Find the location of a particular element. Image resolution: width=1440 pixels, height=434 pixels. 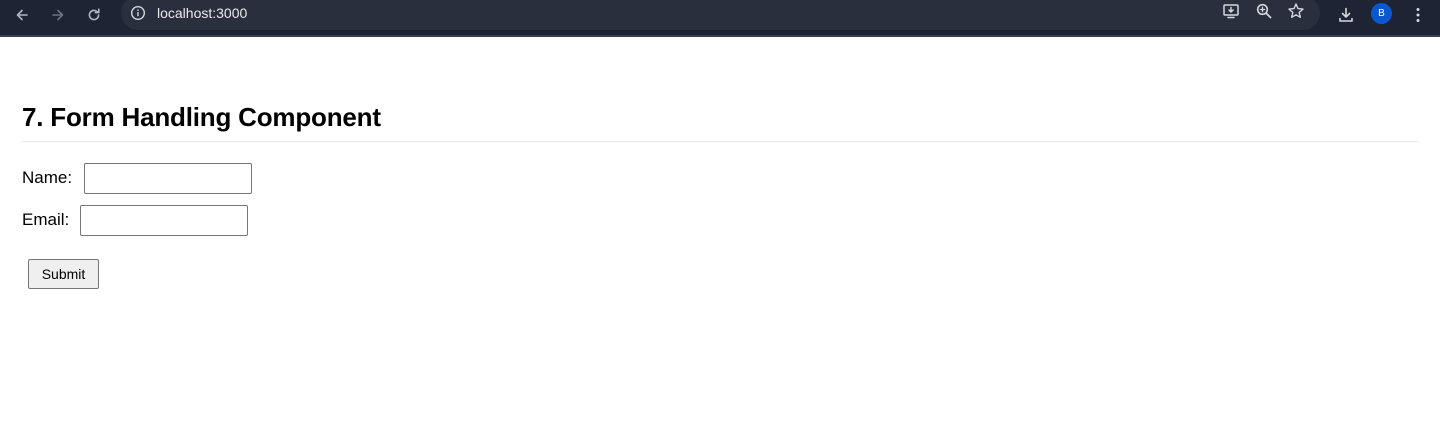

more-vertical-icon is located at coordinates (1418, 15).